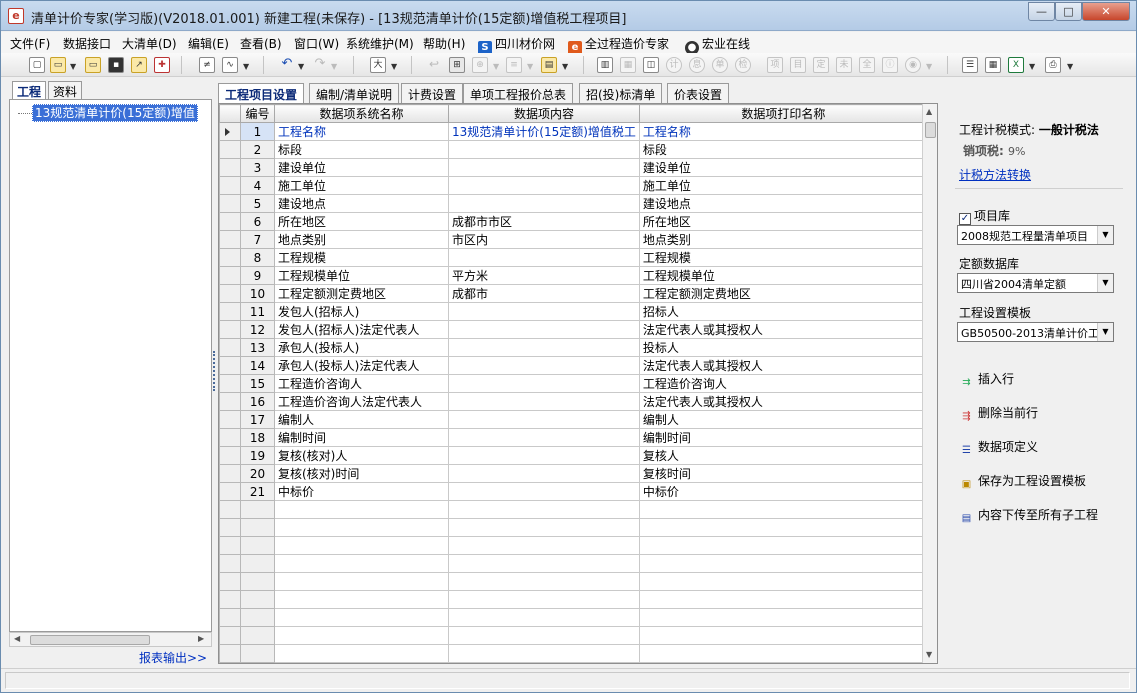  What do you see at coordinates (354, 93) in the screenshot?
I see `tab-compile-description: 编制/清单说明` at bounding box center [354, 93].